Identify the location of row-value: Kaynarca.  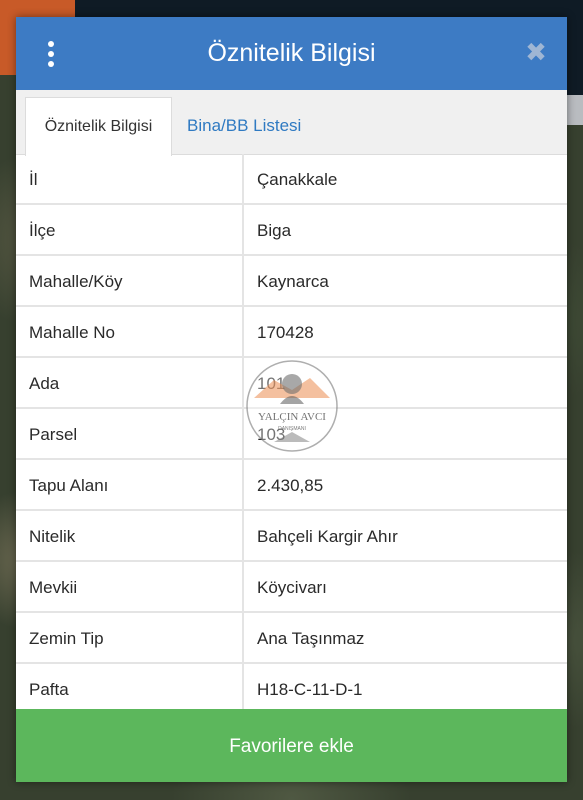
(293, 281).